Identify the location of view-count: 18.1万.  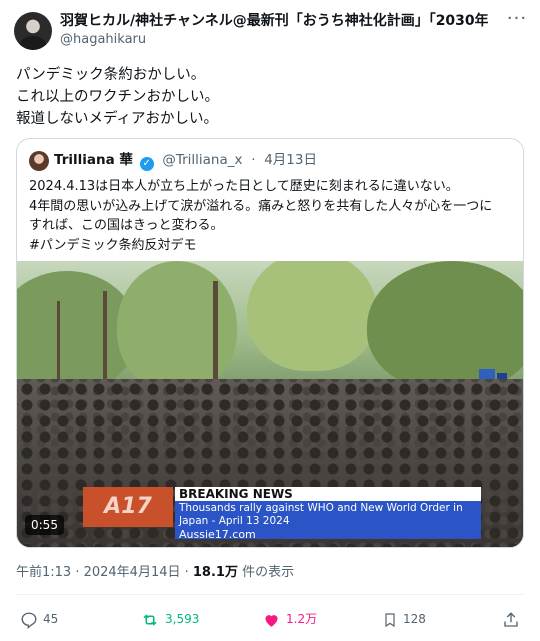
(215, 572).